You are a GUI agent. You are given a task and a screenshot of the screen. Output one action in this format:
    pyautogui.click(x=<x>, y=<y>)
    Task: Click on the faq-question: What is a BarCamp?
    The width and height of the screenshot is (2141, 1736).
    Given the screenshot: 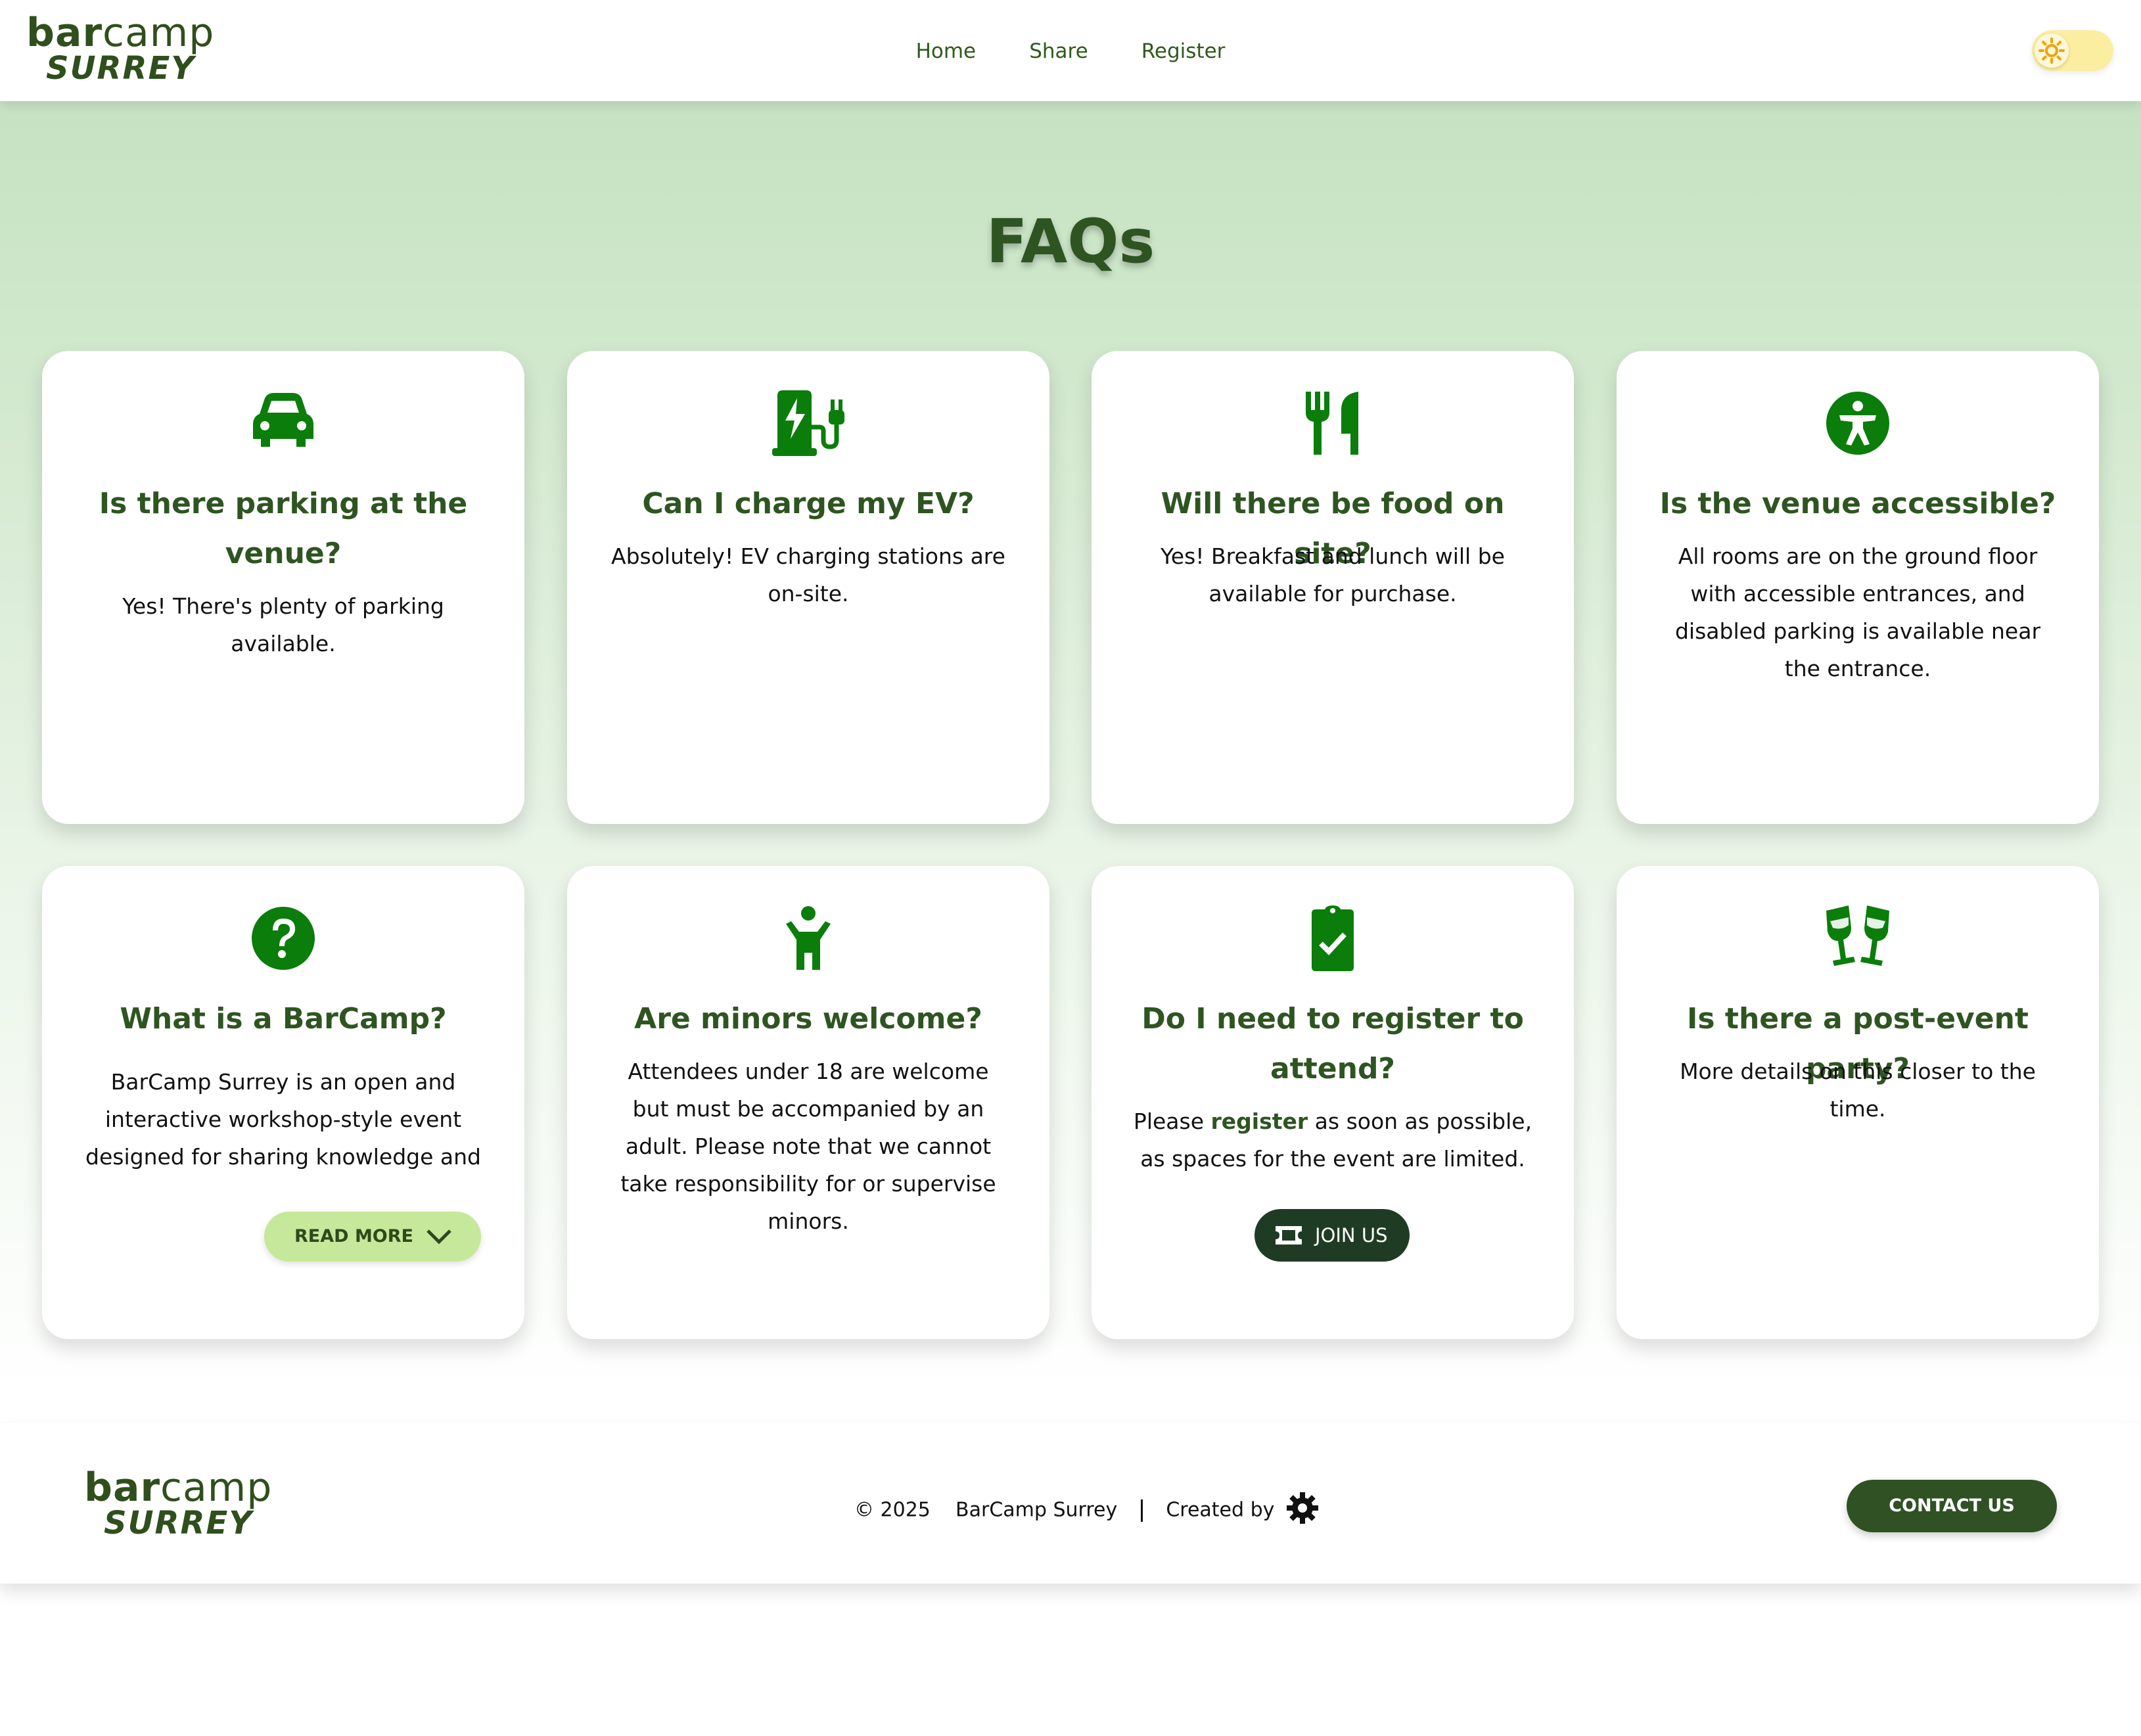 What is the action you would take?
    pyautogui.click(x=283, y=1019)
    